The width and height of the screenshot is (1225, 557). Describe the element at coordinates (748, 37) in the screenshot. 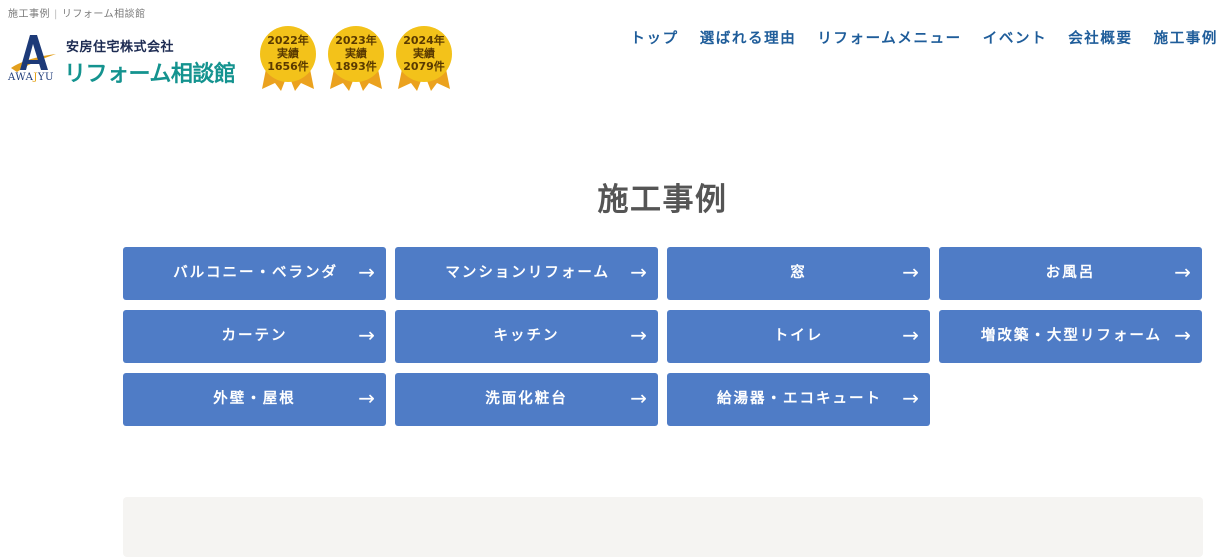

I see `nav-reasons: 選ばれる理由` at that location.